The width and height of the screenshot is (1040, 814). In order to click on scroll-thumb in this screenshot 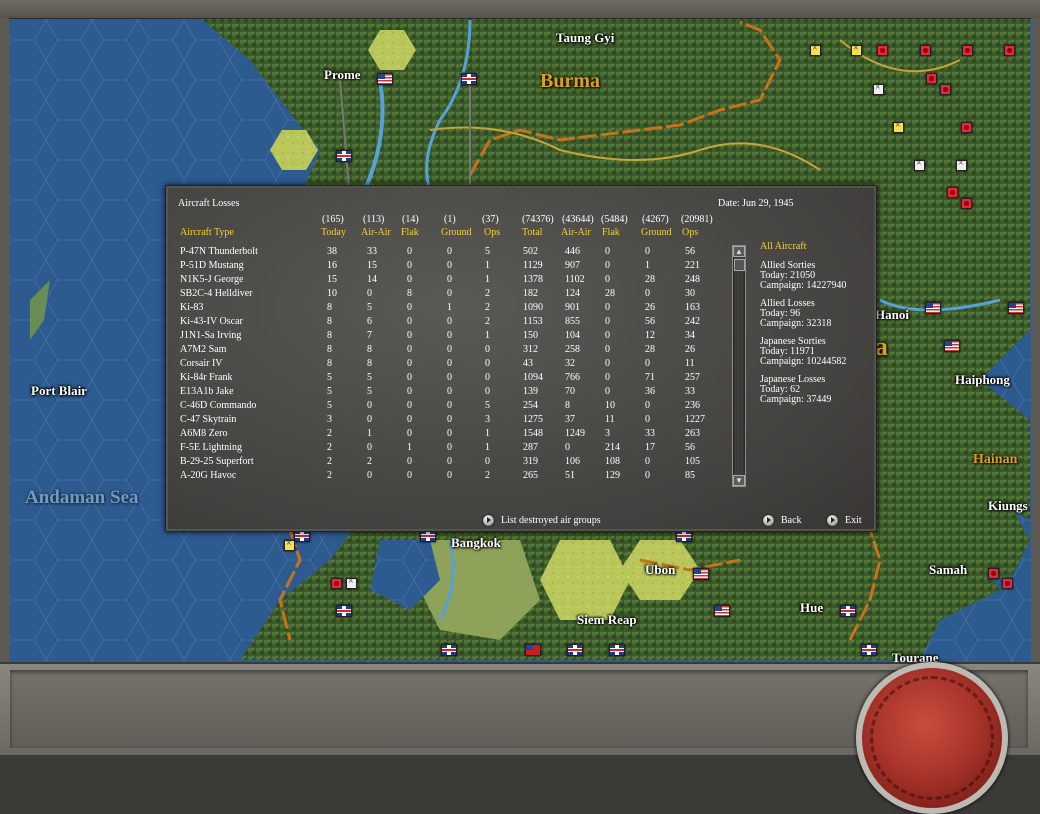, I will do `click(739, 265)`.